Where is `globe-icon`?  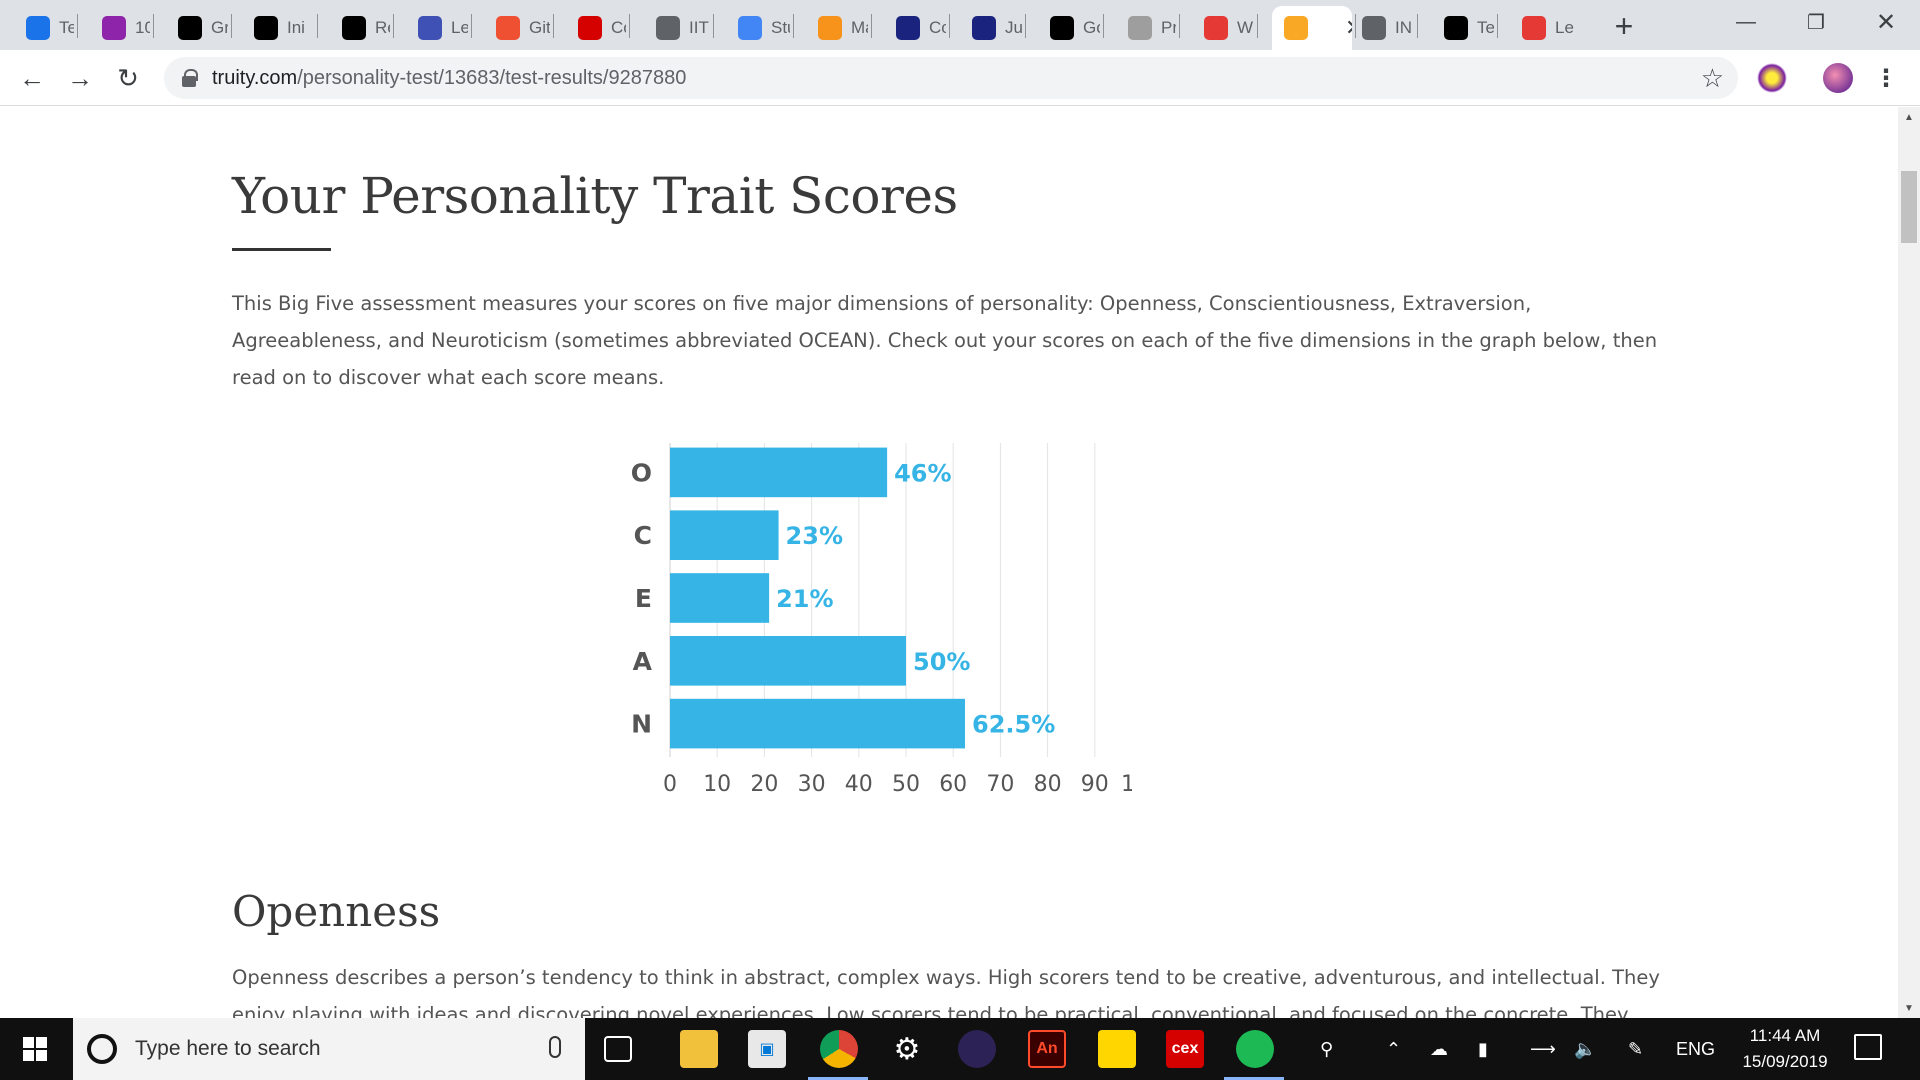 globe-icon is located at coordinates (668, 28).